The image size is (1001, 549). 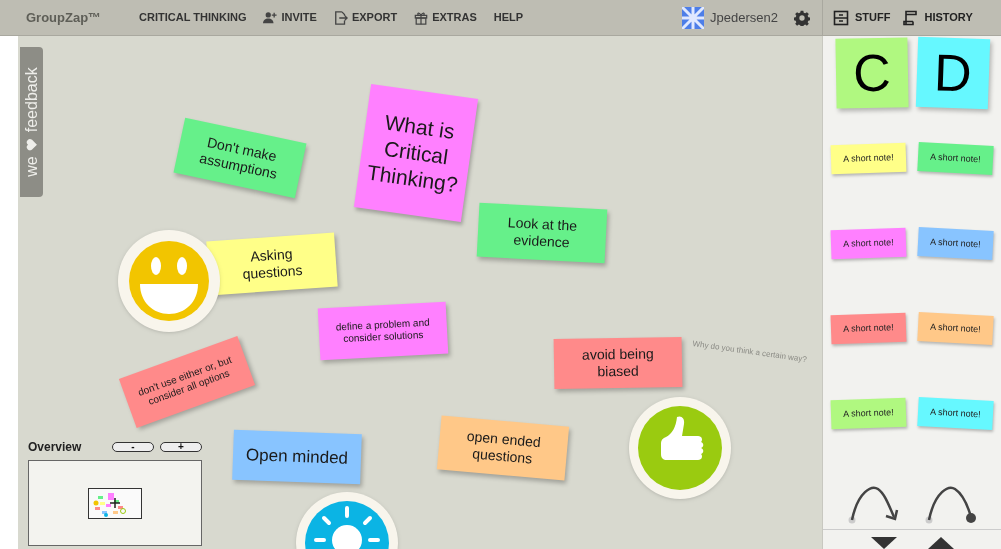 I want to click on scroll-up-button, so click(x=940, y=543).